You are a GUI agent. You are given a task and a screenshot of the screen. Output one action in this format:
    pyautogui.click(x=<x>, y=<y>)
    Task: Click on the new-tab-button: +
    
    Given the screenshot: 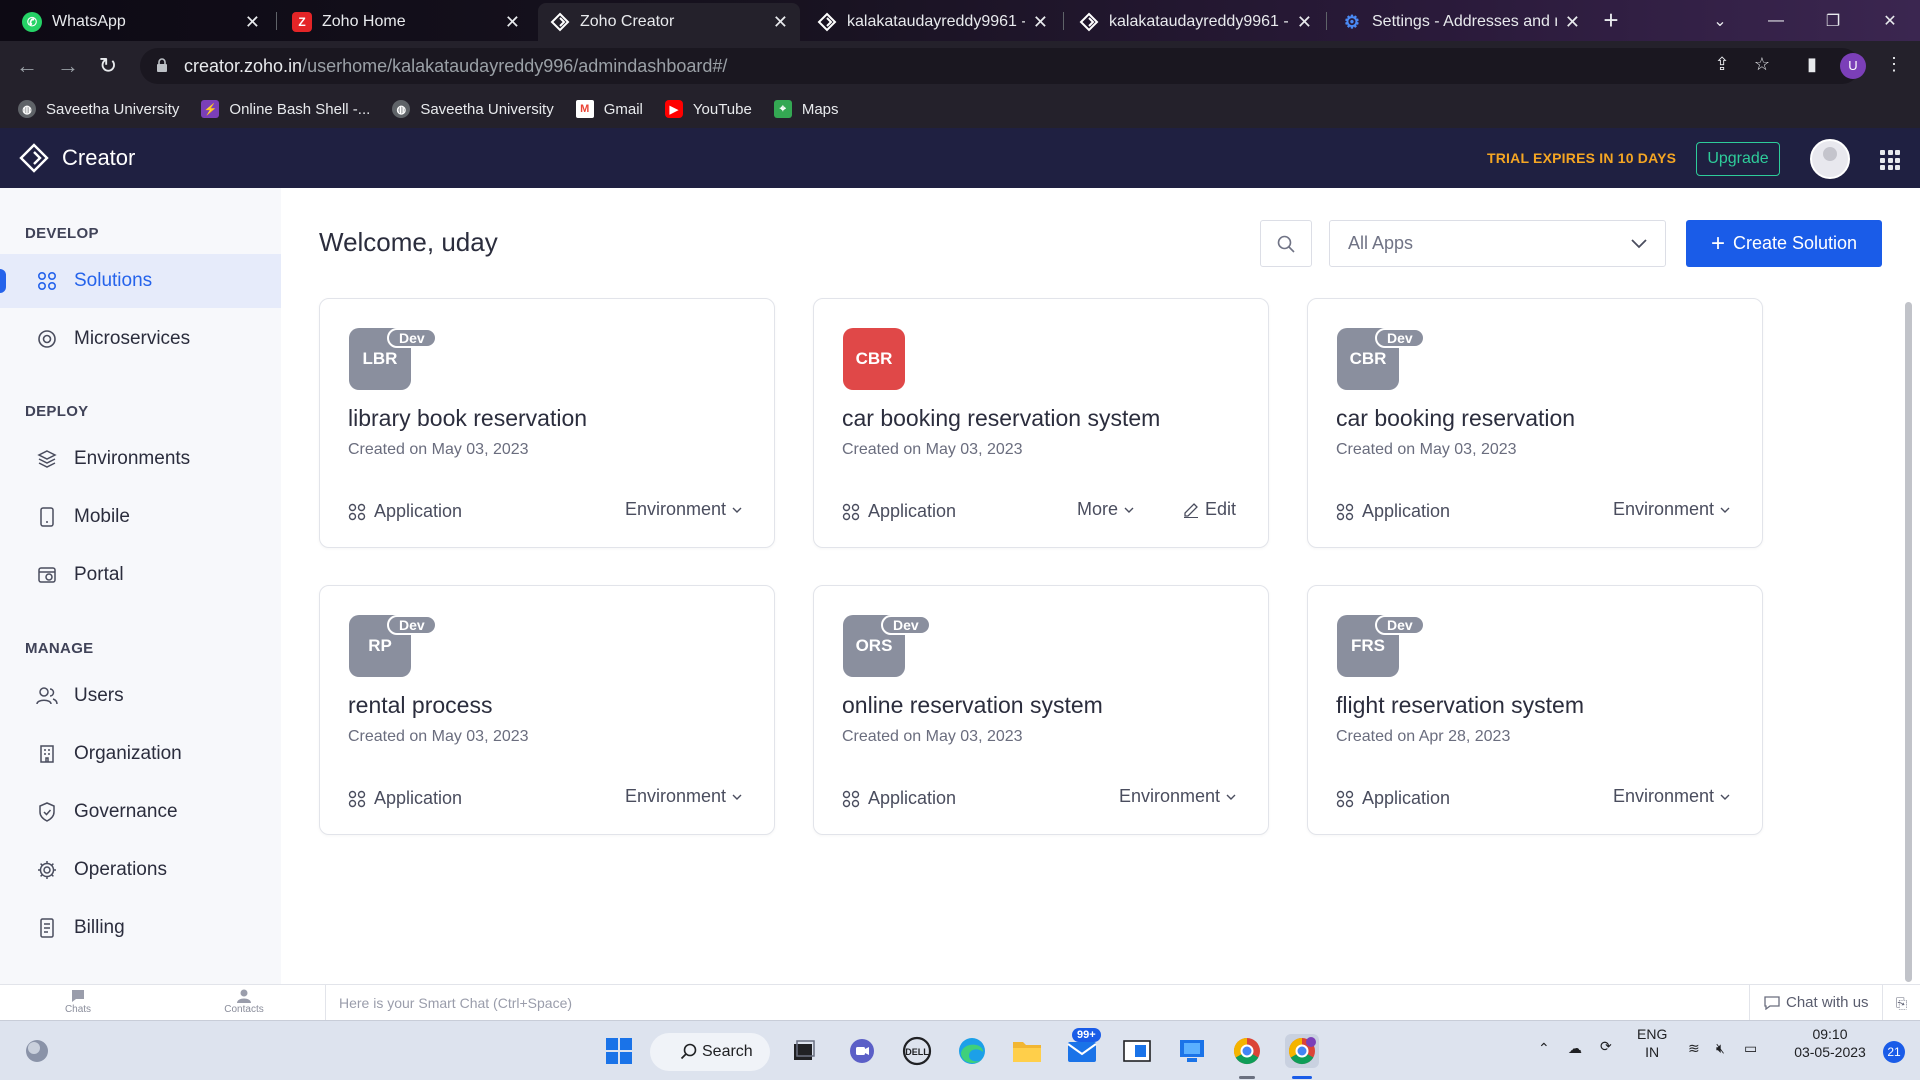 What is the action you would take?
    pyautogui.click(x=1611, y=21)
    